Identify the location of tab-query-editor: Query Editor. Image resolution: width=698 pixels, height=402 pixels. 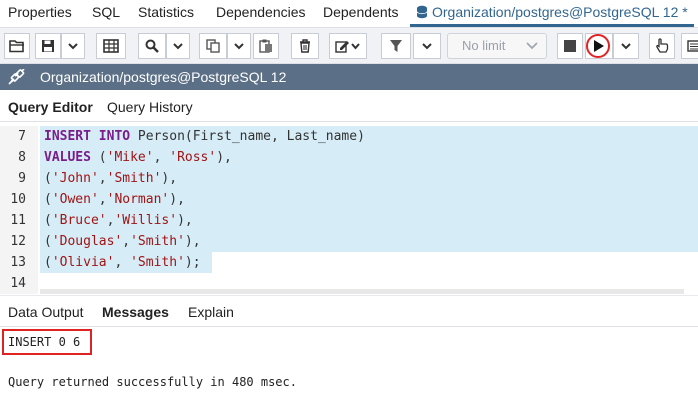
(50, 107).